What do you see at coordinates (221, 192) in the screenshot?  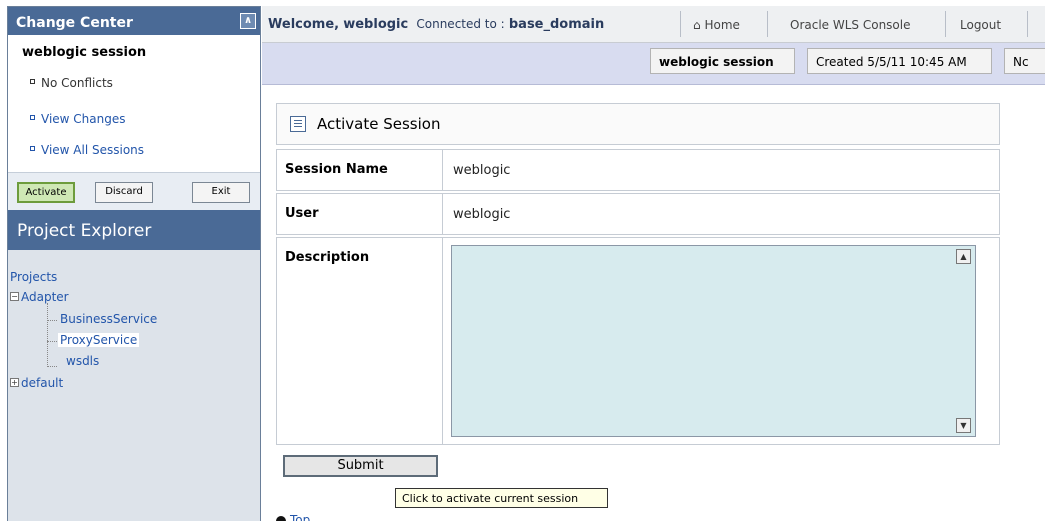 I see `exit-button: Exit` at bounding box center [221, 192].